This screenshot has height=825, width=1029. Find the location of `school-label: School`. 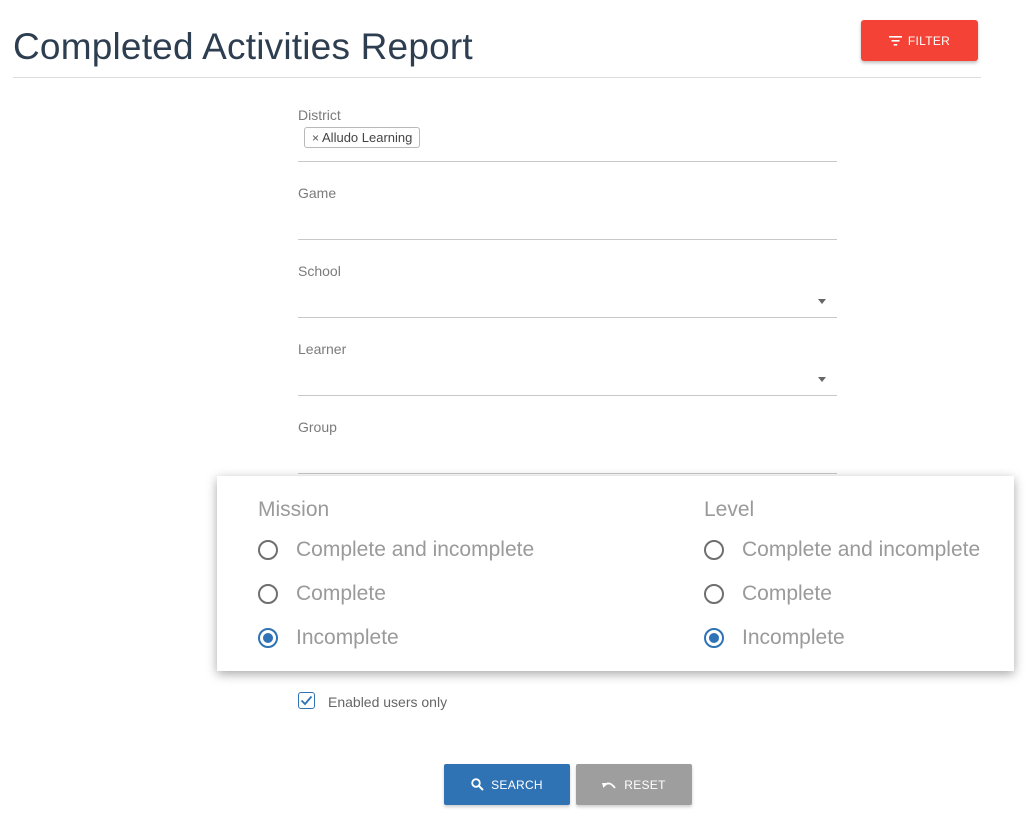

school-label: School is located at coordinates (319, 271).